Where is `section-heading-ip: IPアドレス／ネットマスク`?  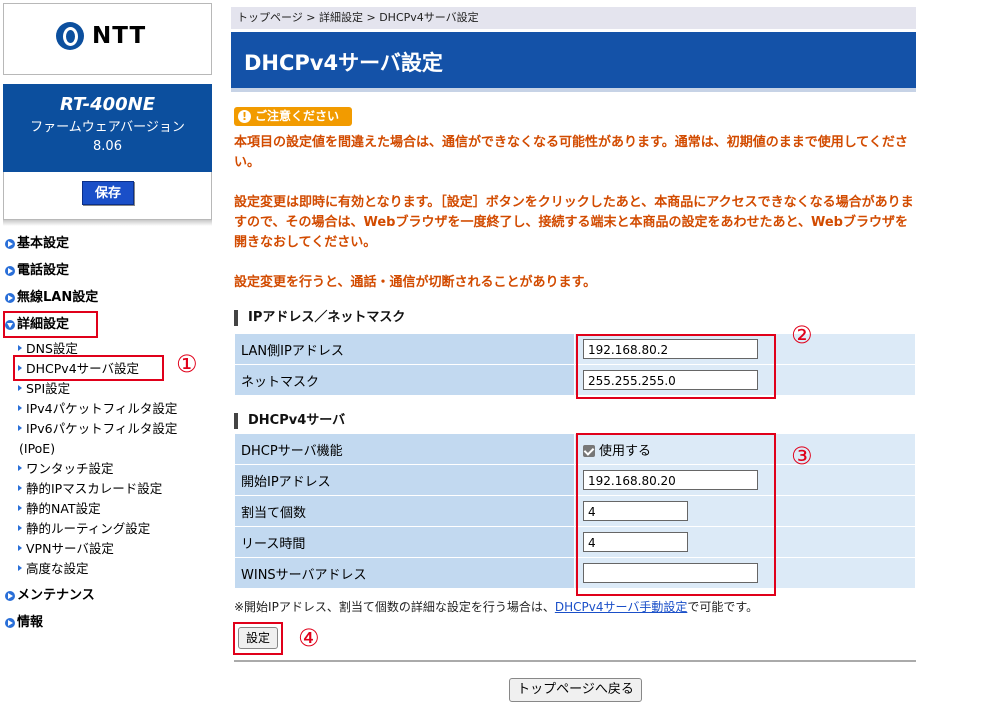
section-heading-ip: IPアドレス／ネットマスク is located at coordinates (319, 318).